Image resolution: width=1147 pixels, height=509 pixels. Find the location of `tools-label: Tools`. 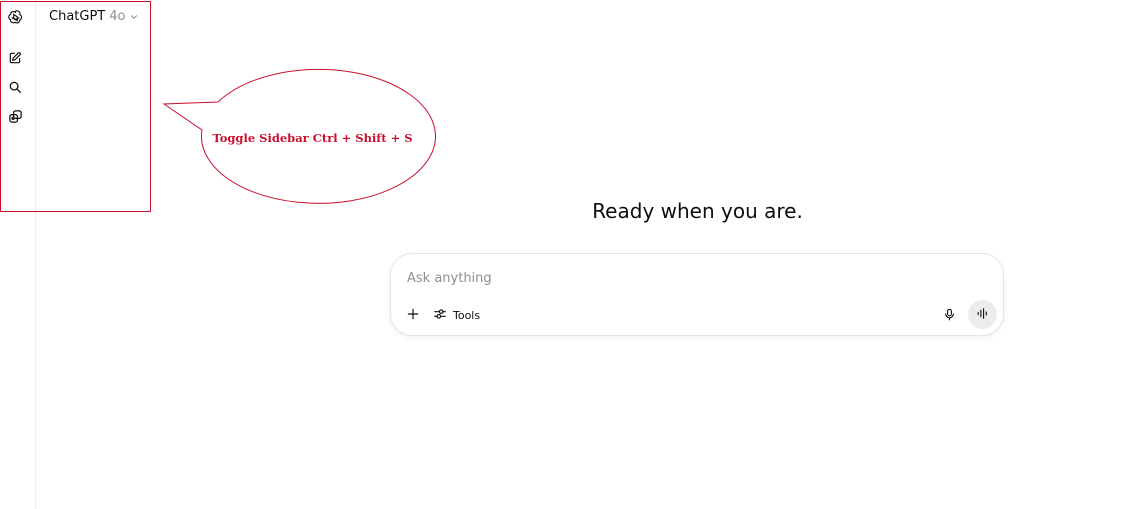

tools-label: Tools is located at coordinates (467, 315).